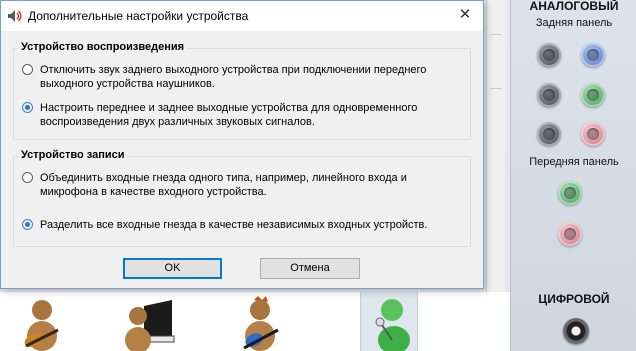  What do you see at coordinates (73, 155) in the screenshot?
I see `recording-group-title: Устройство записи` at bounding box center [73, 155].